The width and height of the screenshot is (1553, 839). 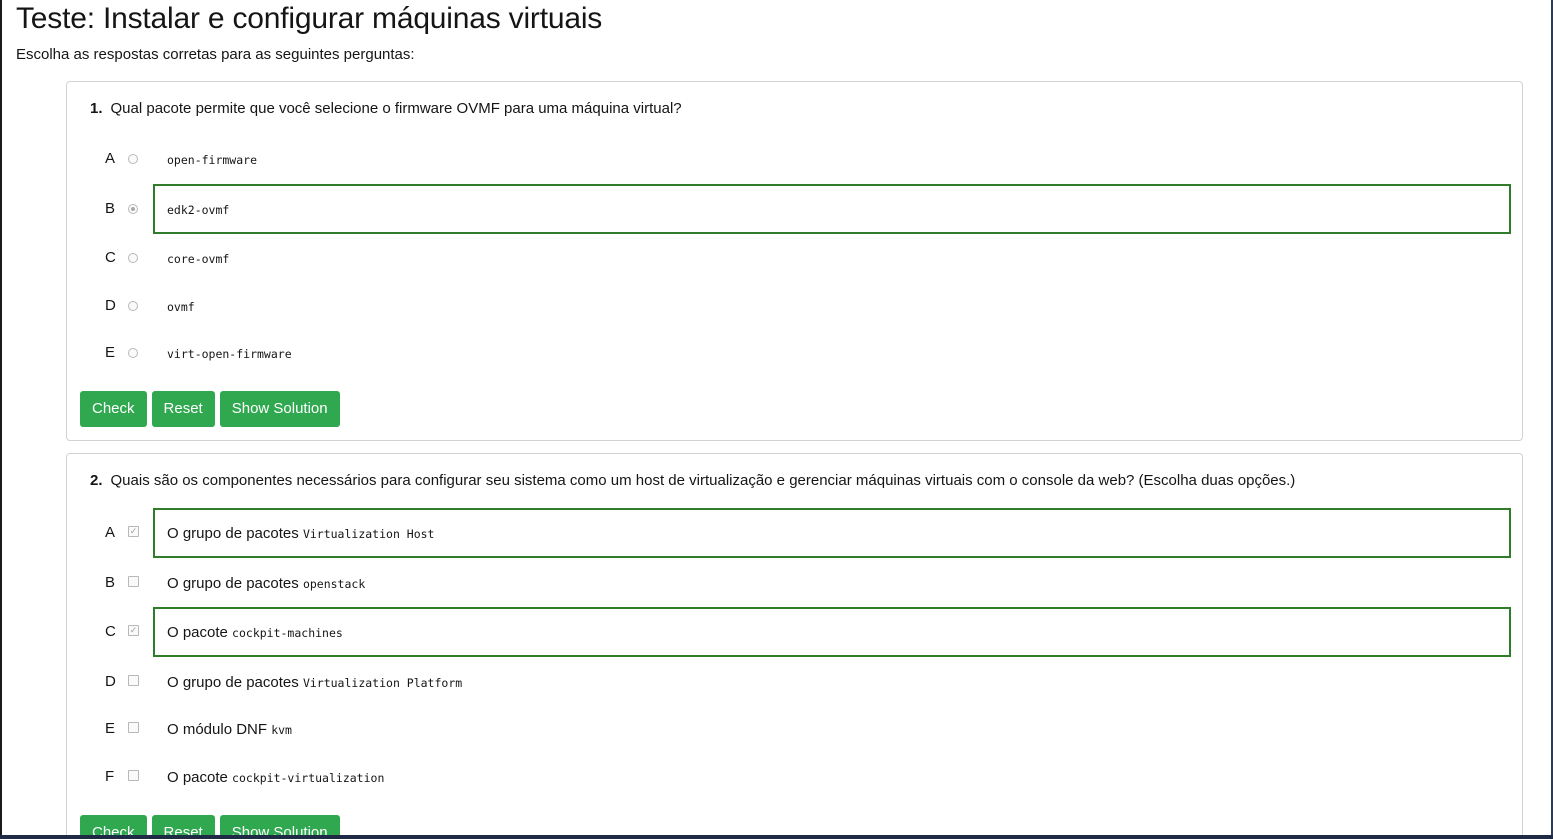 I want to click on check-button: Check, so click(x=113, y=409).